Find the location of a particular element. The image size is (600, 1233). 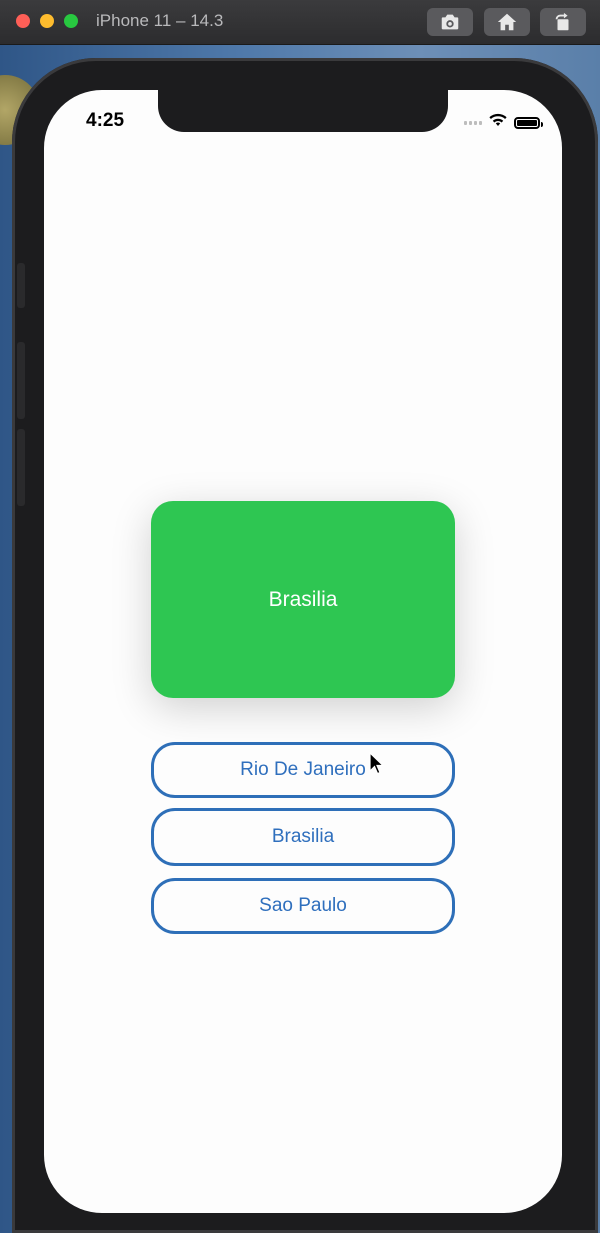

notch is located at coordinates (303, 111).